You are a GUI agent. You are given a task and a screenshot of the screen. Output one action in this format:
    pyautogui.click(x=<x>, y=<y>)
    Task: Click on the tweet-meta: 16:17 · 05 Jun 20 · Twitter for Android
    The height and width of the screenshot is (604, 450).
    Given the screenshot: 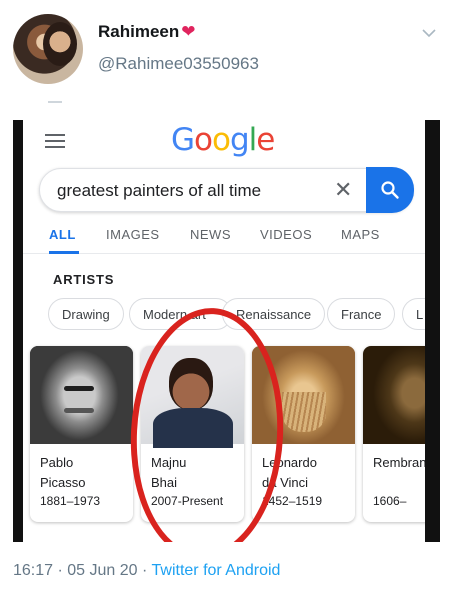 What is the action you would take?
    pyautogui.click(x=146, y=571)
    